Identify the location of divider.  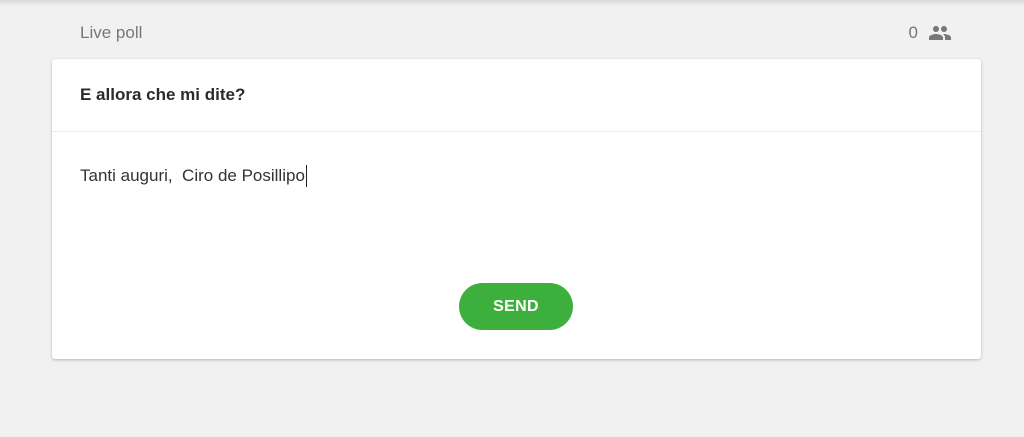
(516, 131).